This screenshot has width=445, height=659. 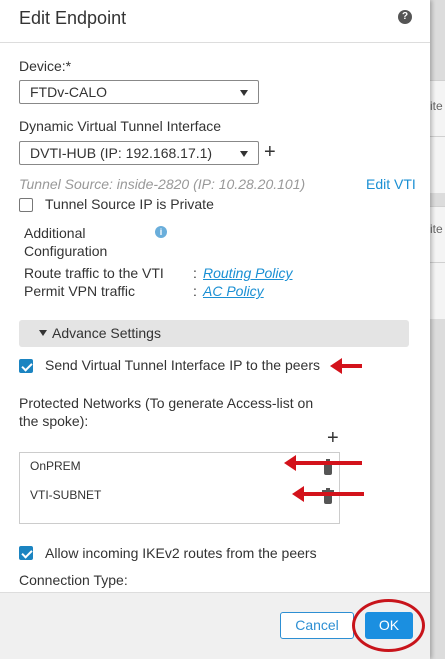 I want to click on info-icon: i, so click(x=161, y=232).